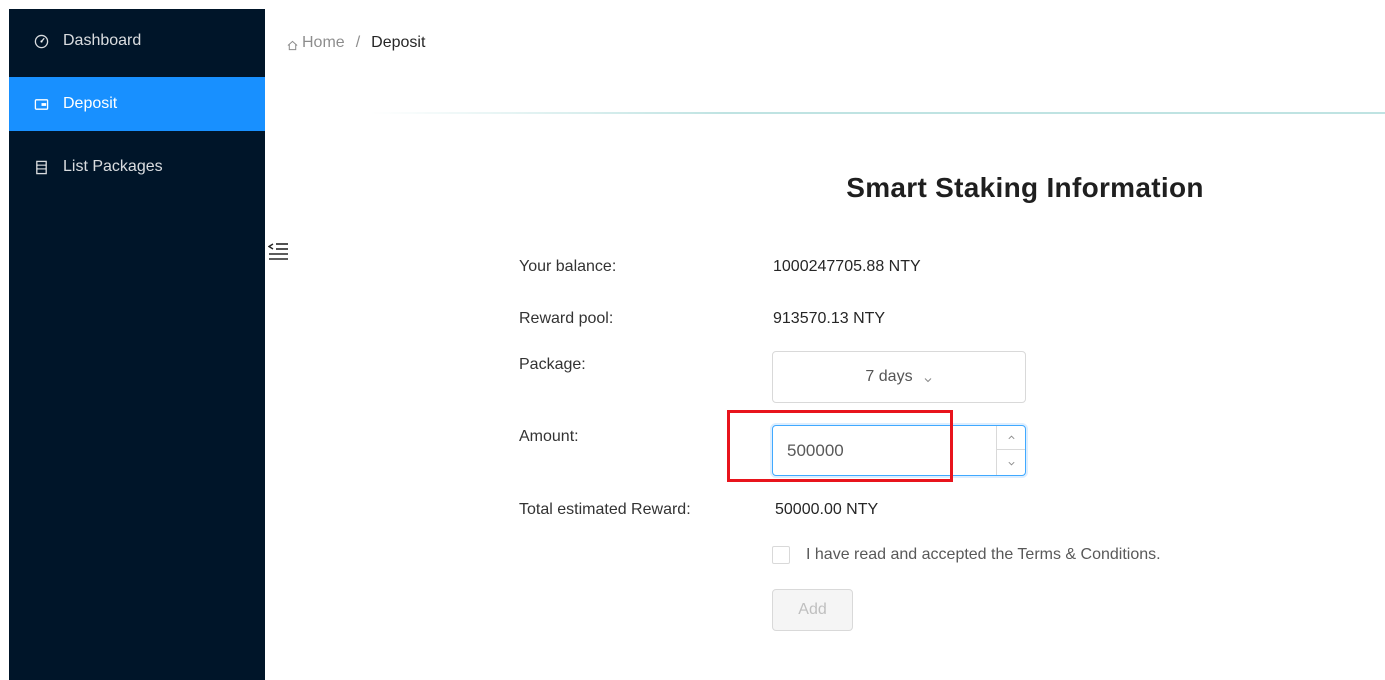 This screenshot has width=1385, height=680. What do you see at coordinates (137, 104) in the screenshot?
I see `sidebar-item-deposit: Deposit` at bounding box center [137, 104].